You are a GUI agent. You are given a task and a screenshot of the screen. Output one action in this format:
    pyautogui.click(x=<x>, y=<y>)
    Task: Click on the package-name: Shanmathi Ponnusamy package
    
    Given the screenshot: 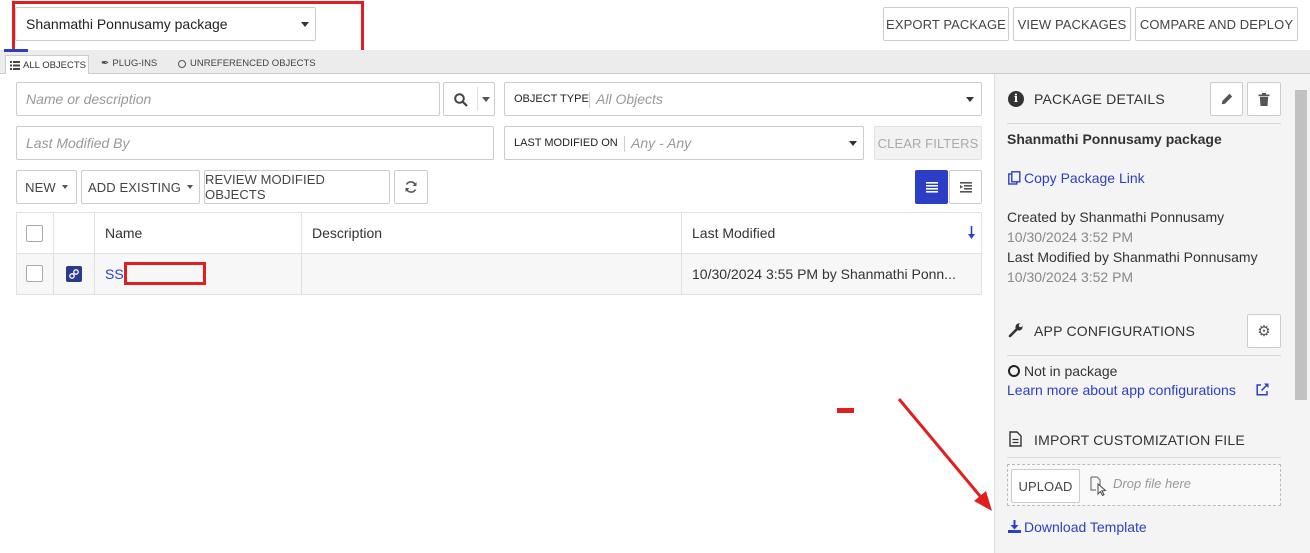 What is the action you would take?
    pyautogui.click(x=1114, y=139)
    